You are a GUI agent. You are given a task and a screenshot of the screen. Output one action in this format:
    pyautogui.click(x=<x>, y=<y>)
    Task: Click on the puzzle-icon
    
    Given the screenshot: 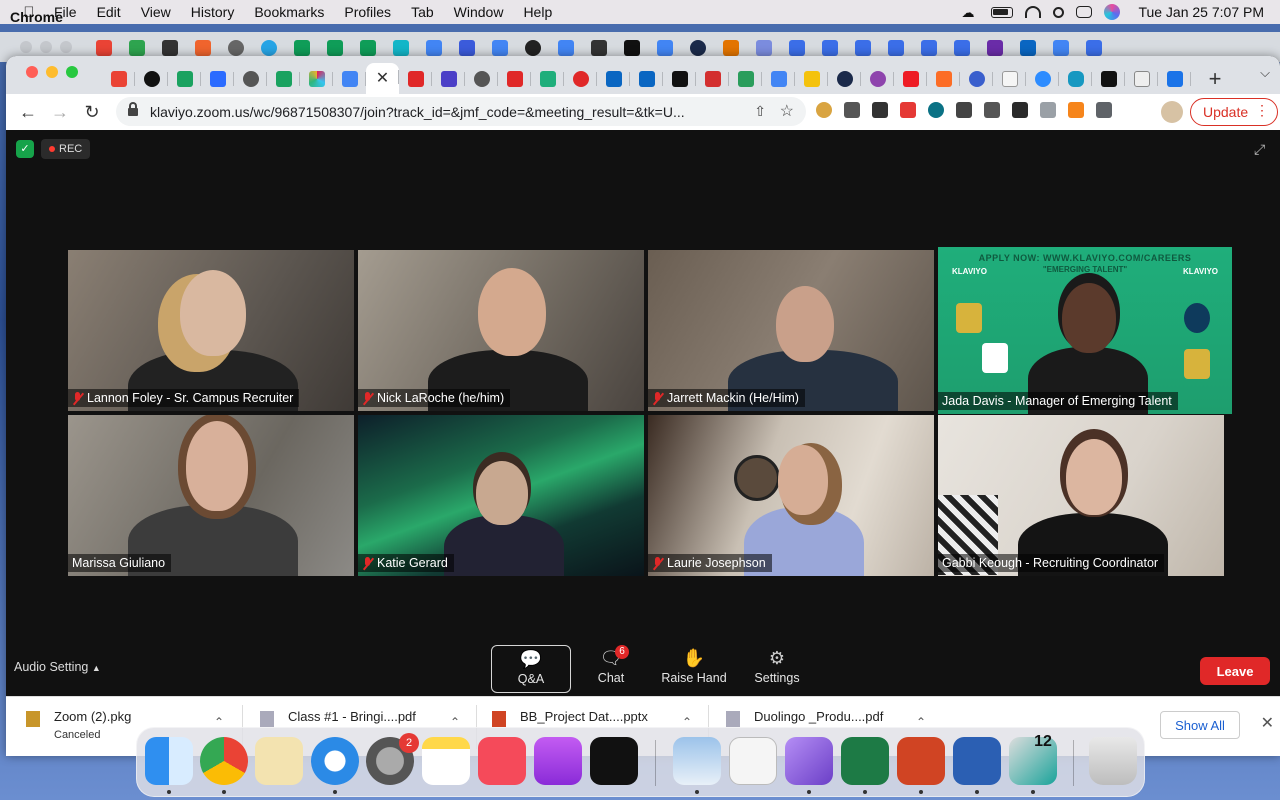 What is the action you would take?
    pyautogui.click(x=1104, y=110)
    